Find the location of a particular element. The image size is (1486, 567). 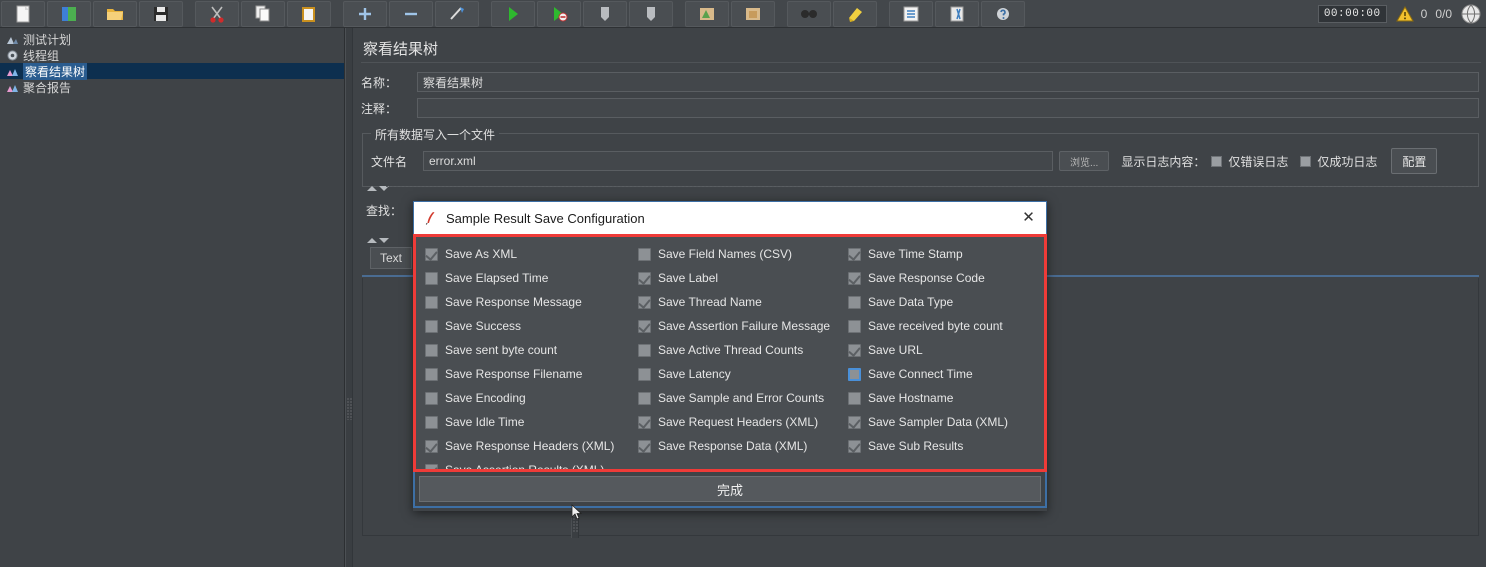

shutdown-icon is located at coordinates (651, 13).